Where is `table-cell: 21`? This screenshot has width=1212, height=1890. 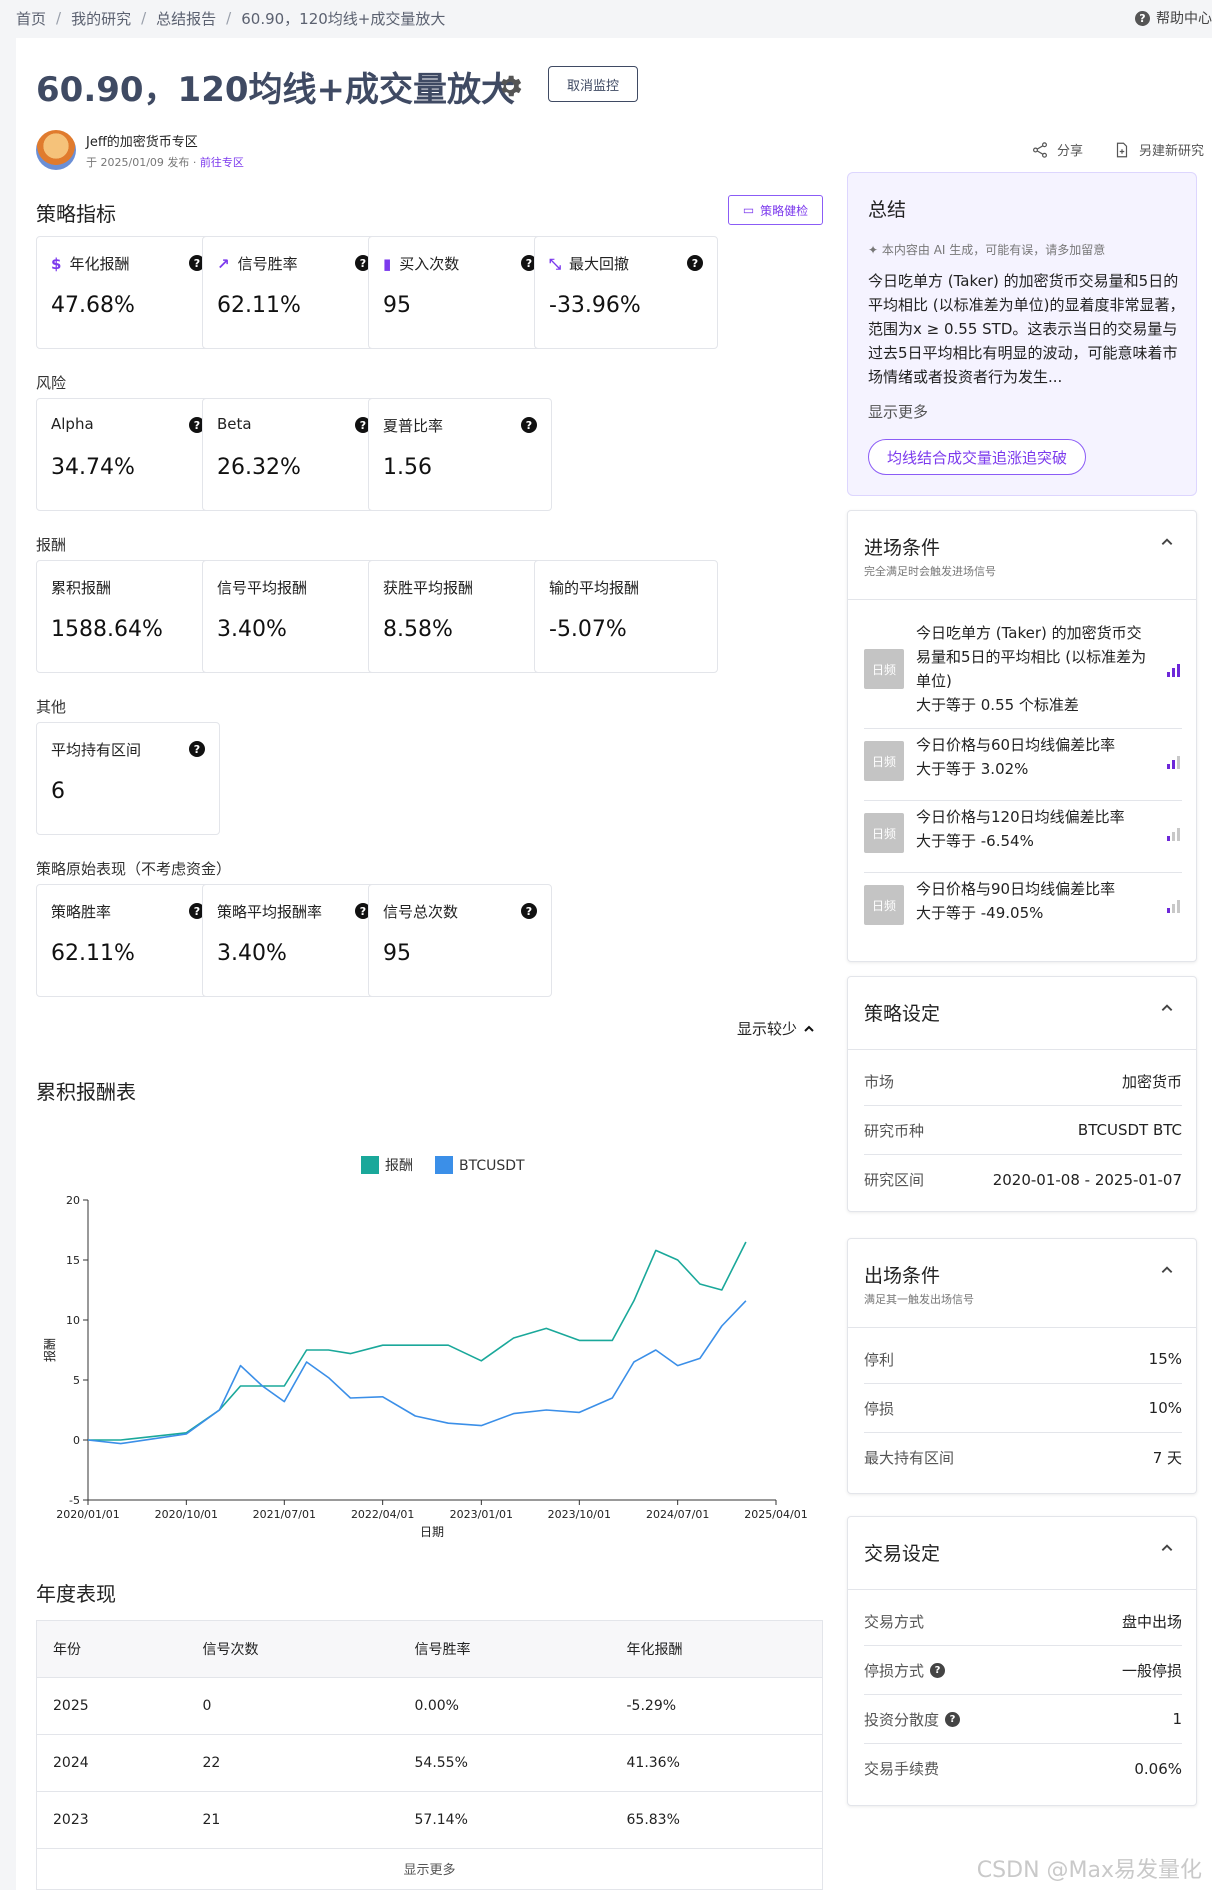
table-cell: 21 is located at coordinates (292, 1820).